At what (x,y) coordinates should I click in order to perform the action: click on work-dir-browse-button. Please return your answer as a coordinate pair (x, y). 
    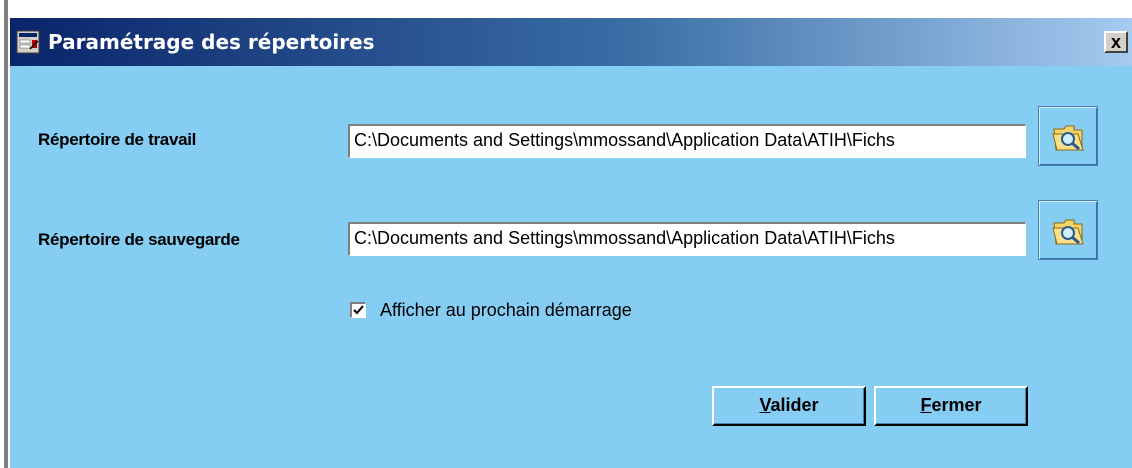
    Looking at the image, I should click on (1068, 136).